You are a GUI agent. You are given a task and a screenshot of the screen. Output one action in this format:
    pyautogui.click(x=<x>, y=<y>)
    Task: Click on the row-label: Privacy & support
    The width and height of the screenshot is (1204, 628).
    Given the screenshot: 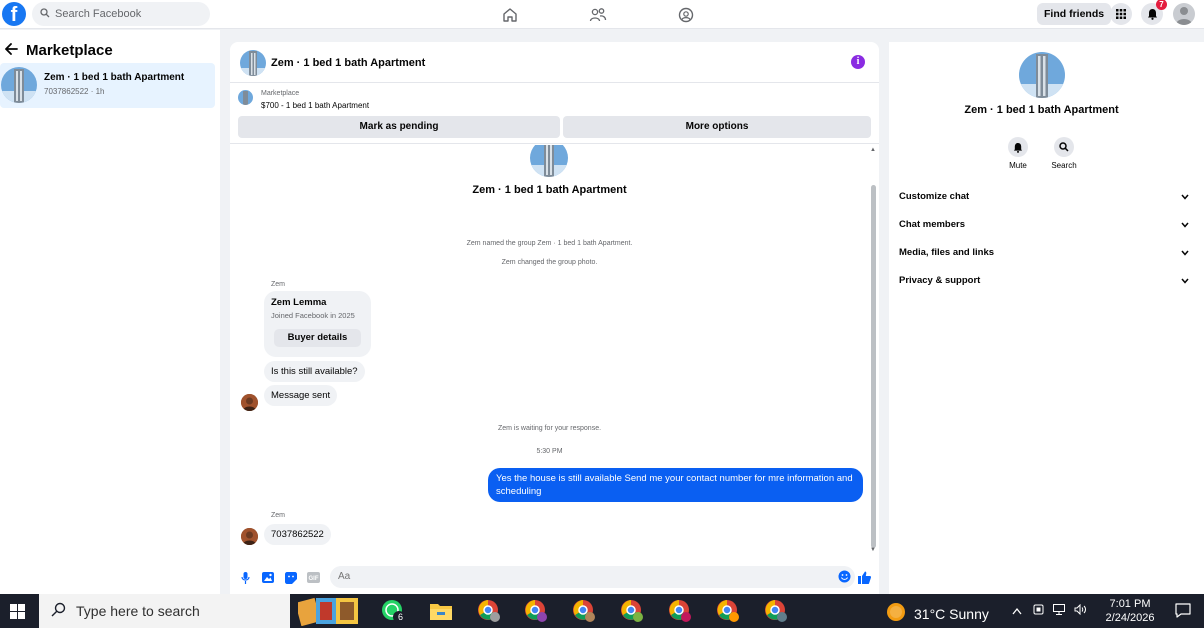 What is the action you would take?
    pyautogui.click(x=940, y=280)
    